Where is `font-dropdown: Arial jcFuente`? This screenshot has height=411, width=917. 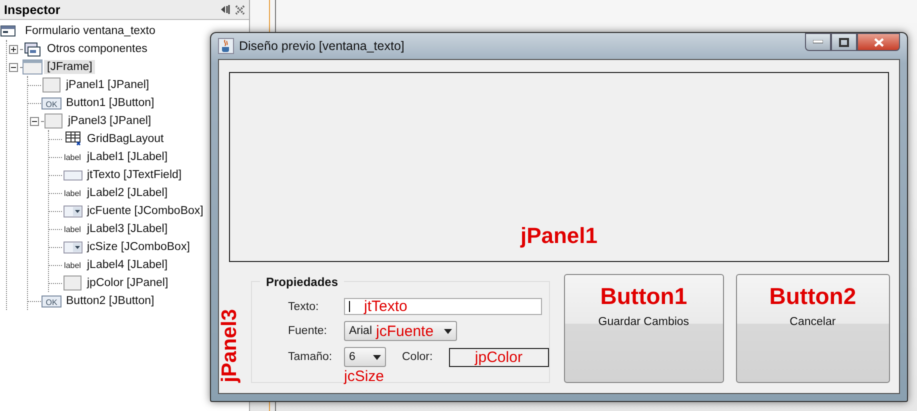
font-dropdown: Arial jcFuente is located at coordinates (400, 331).